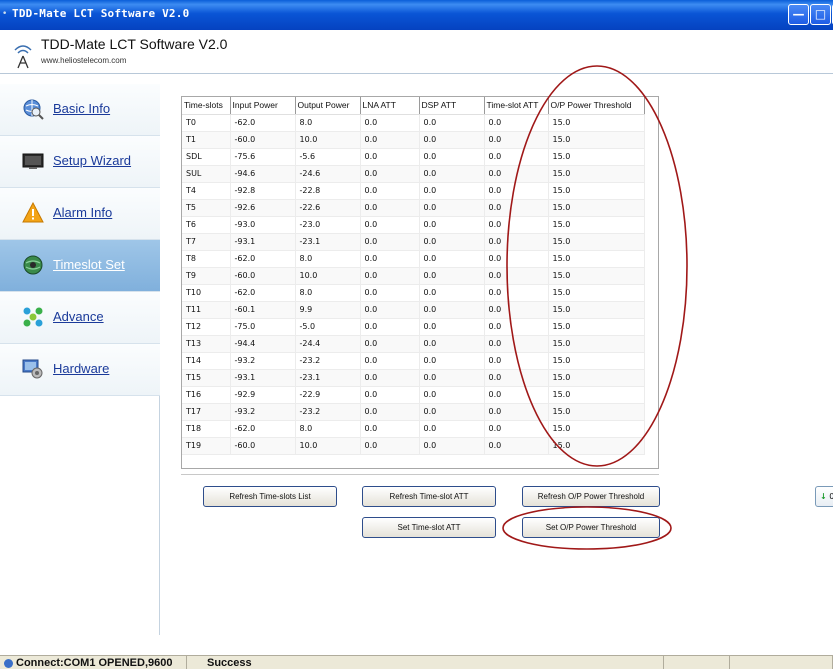 The width and height of the screenshot is (833, 669). I want to click on sidebar-item-hardware: Hardware, so click(80, 370).